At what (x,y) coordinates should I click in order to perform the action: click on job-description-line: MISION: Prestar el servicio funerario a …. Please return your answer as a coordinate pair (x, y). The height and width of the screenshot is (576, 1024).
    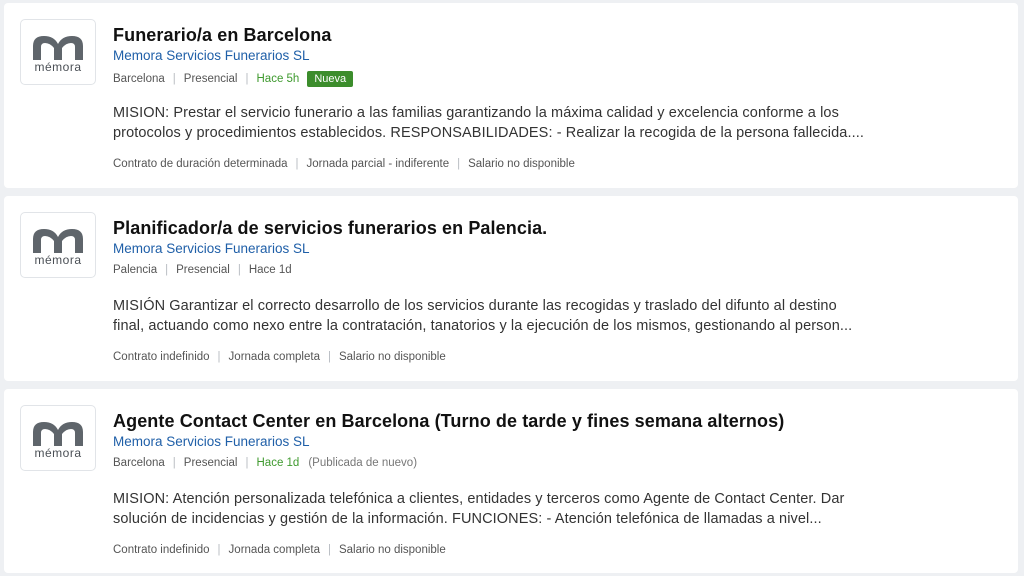
    Looking at the image, I should click on (476, 113).